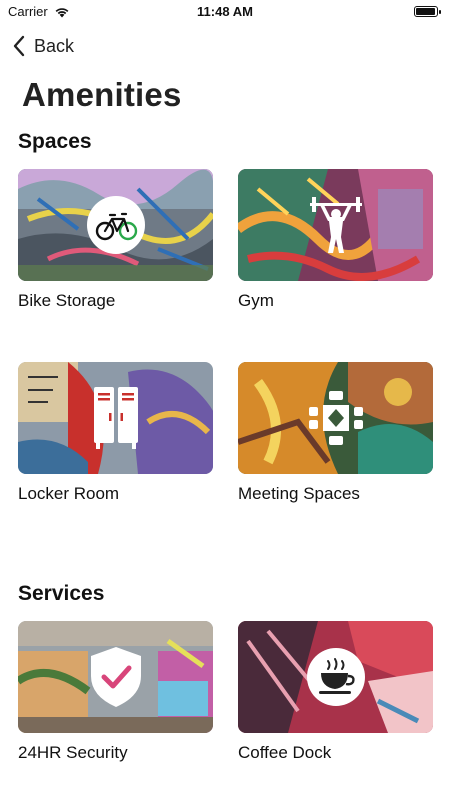 The height and width of the screenshot is (800, 450). What do you see at coordinates (73, 752) in the screenshot?
I see `amenity-label: 24HR Security` at bounding box center [73, 752].